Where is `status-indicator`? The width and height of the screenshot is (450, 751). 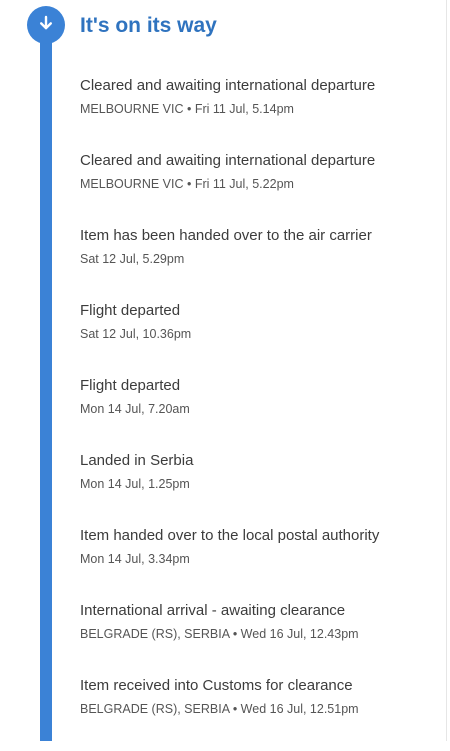 status-indicator is located at coordinates (46, 25).